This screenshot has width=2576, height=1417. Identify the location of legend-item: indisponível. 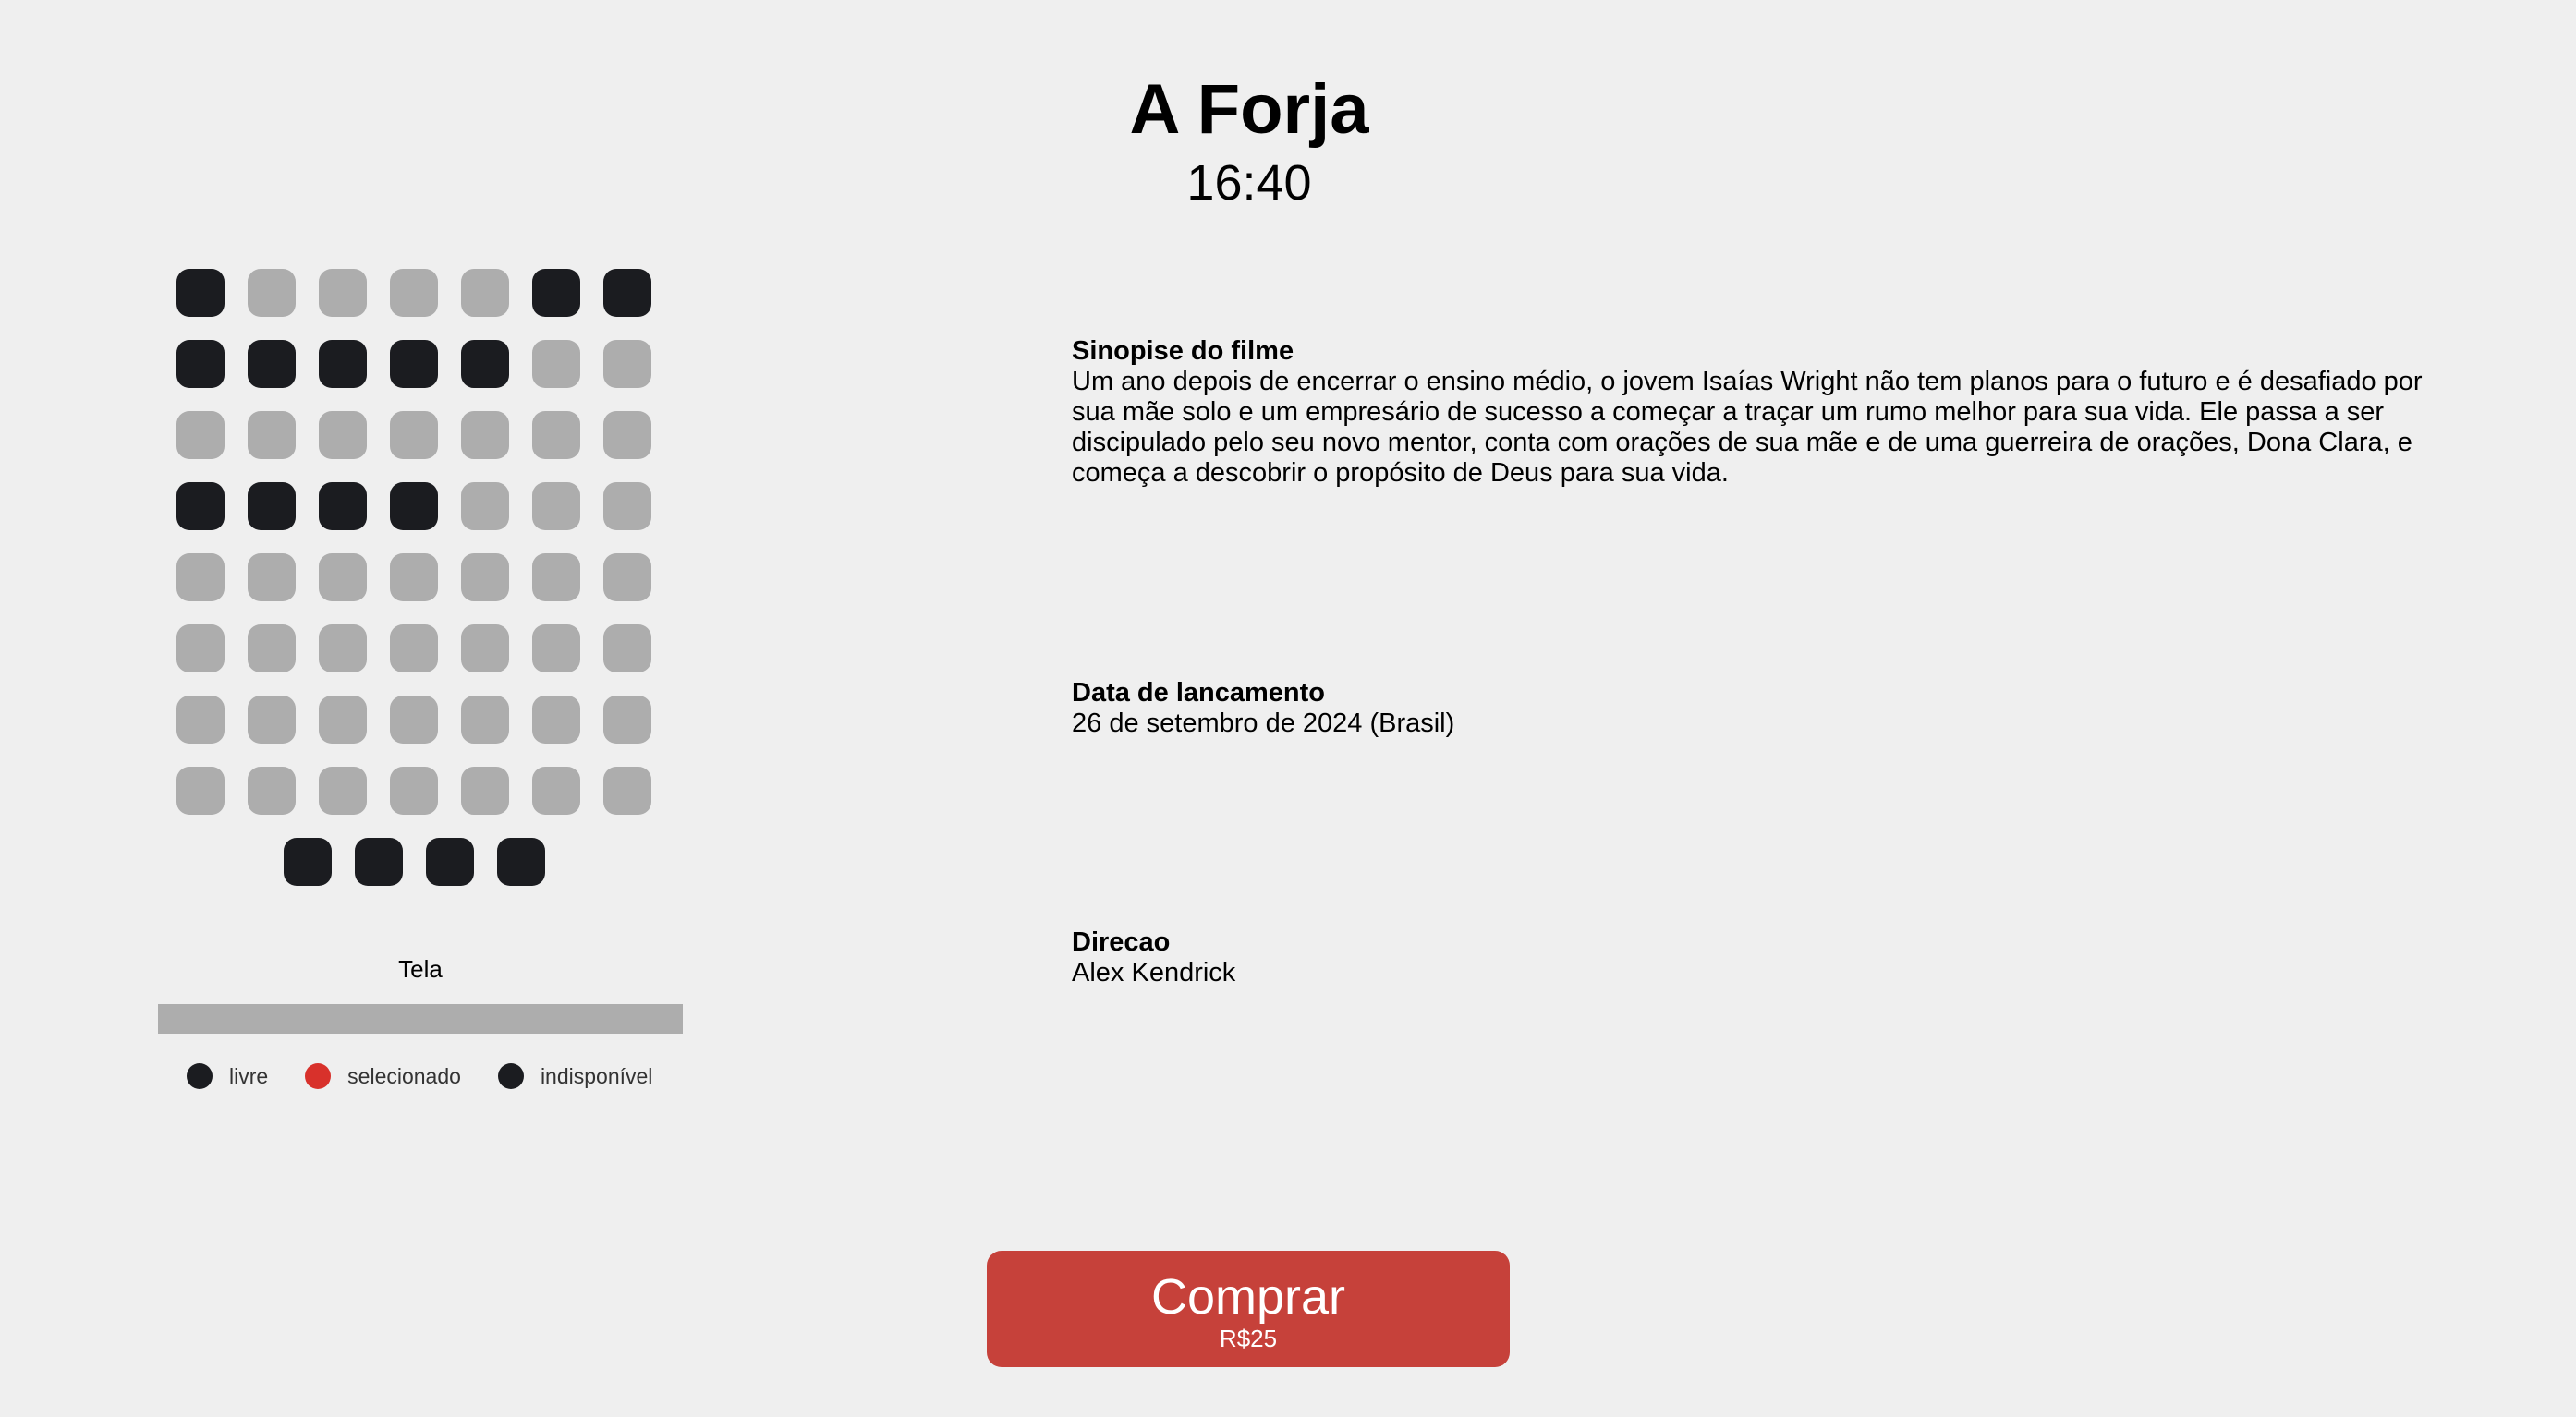
(575, 1076).